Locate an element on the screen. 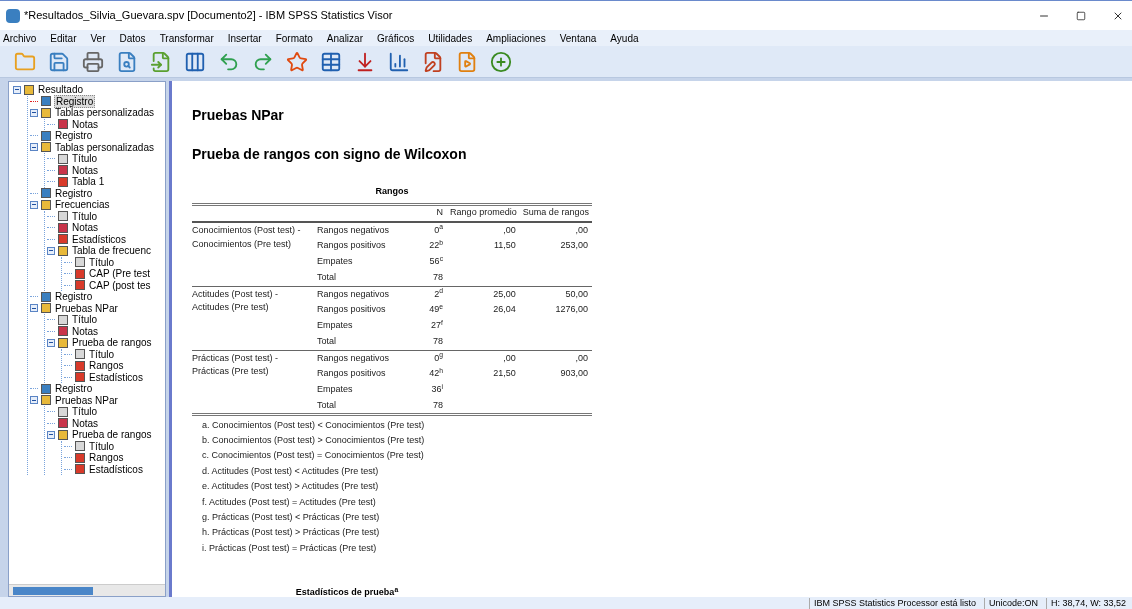  document-arrow-icon is located at coordinates (161, 61).